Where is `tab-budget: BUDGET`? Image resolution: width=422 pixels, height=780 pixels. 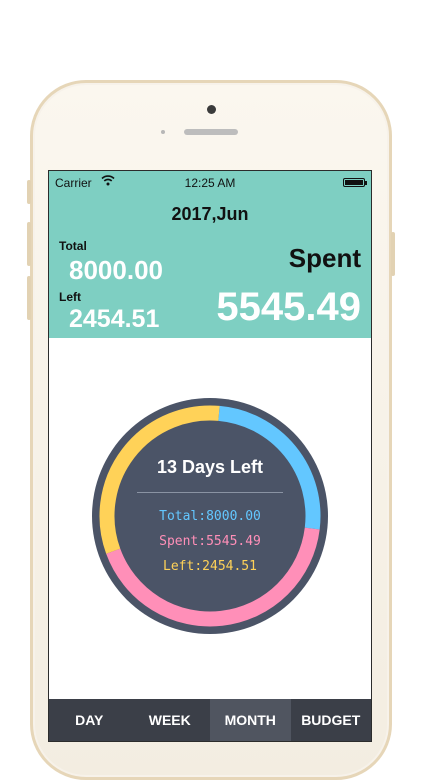 tab-budget: BUDGET is located at coordinates (331, 720).